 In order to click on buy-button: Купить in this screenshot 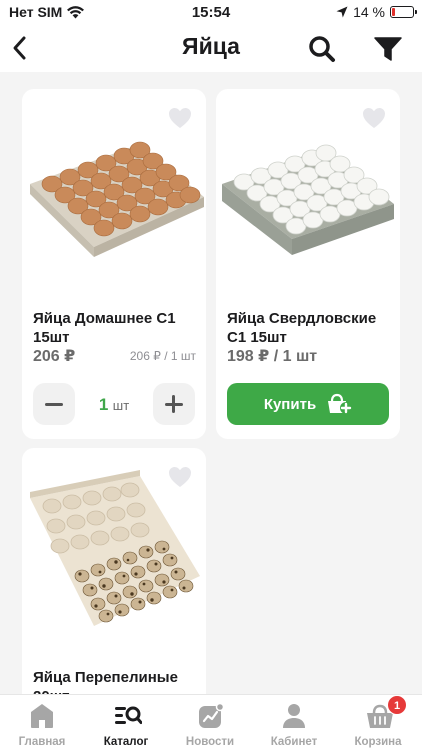, I will do `click(308, 404)`.